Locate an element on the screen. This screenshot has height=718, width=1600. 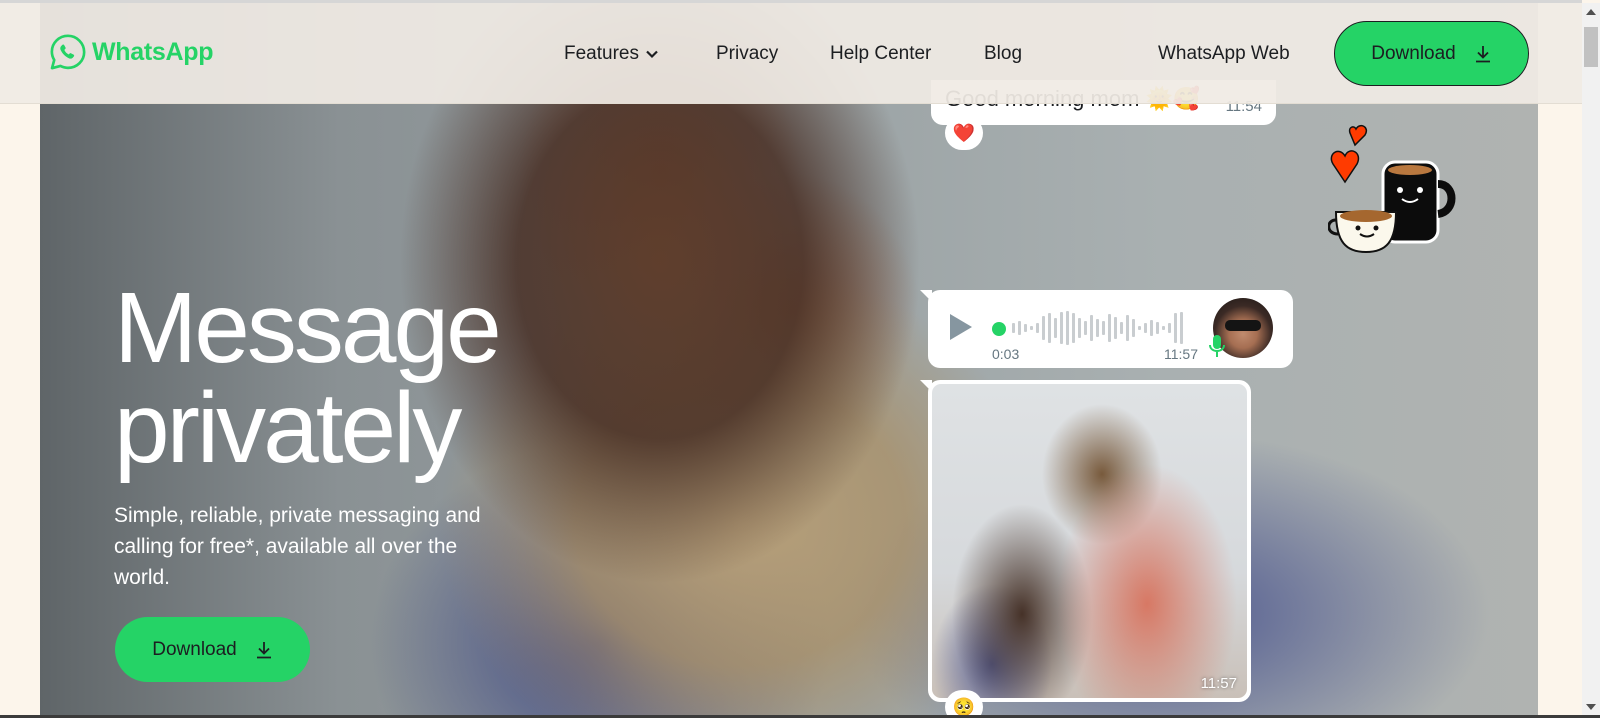
nav-help-center: Help Center is located at coordinates (880, 54).